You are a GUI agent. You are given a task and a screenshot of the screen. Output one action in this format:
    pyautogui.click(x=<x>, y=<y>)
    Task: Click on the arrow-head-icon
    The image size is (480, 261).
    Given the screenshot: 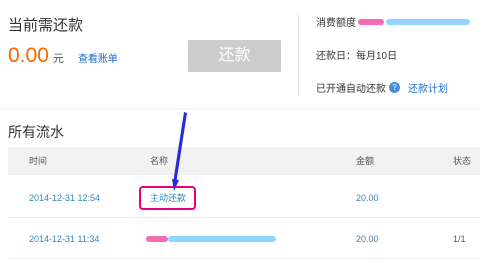 What is the action you would take?
    pyautogui.click(x=175, y=185)
    